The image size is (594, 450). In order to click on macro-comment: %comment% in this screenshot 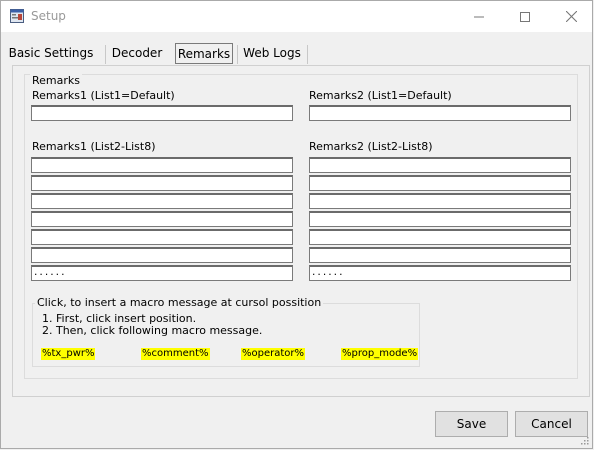, I will do `click(175, 354)`.